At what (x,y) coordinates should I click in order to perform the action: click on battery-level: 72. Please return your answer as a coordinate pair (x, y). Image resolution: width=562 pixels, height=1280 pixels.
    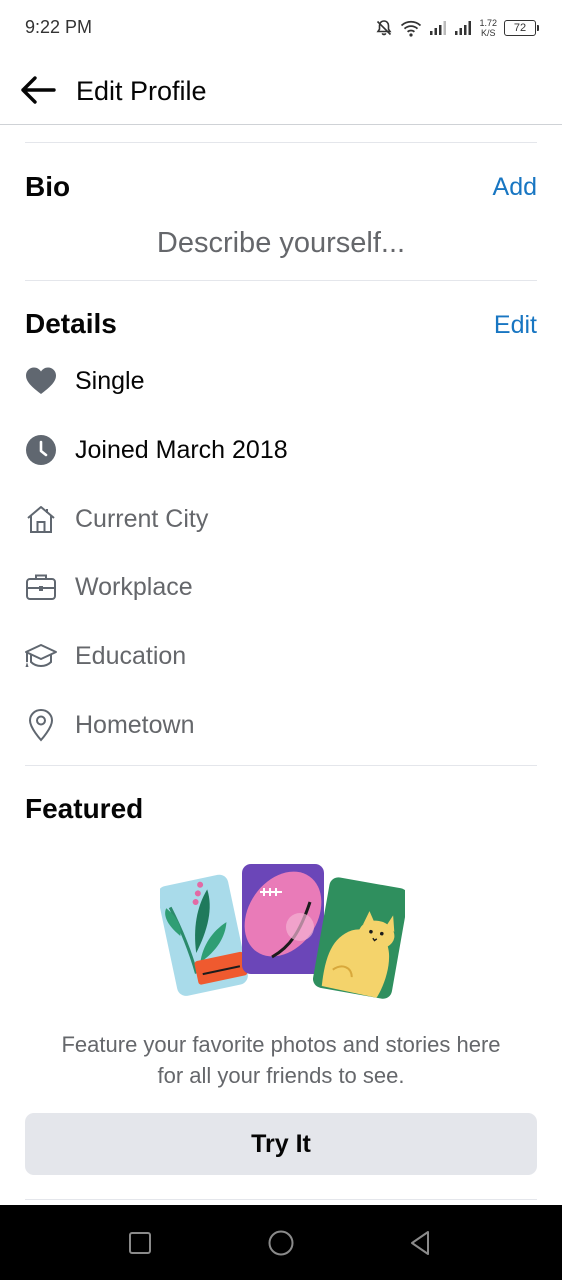
    Looking at the image, I should click on (520, 28).